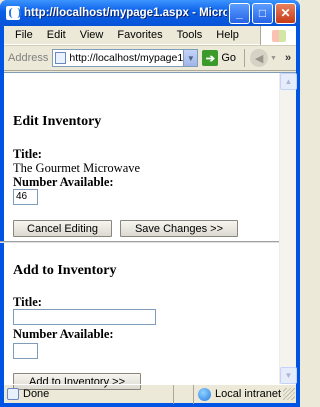 This screenshot has width=320, height=407. I want to click on back-dropdown-icon: ▼, so click(273, 58).